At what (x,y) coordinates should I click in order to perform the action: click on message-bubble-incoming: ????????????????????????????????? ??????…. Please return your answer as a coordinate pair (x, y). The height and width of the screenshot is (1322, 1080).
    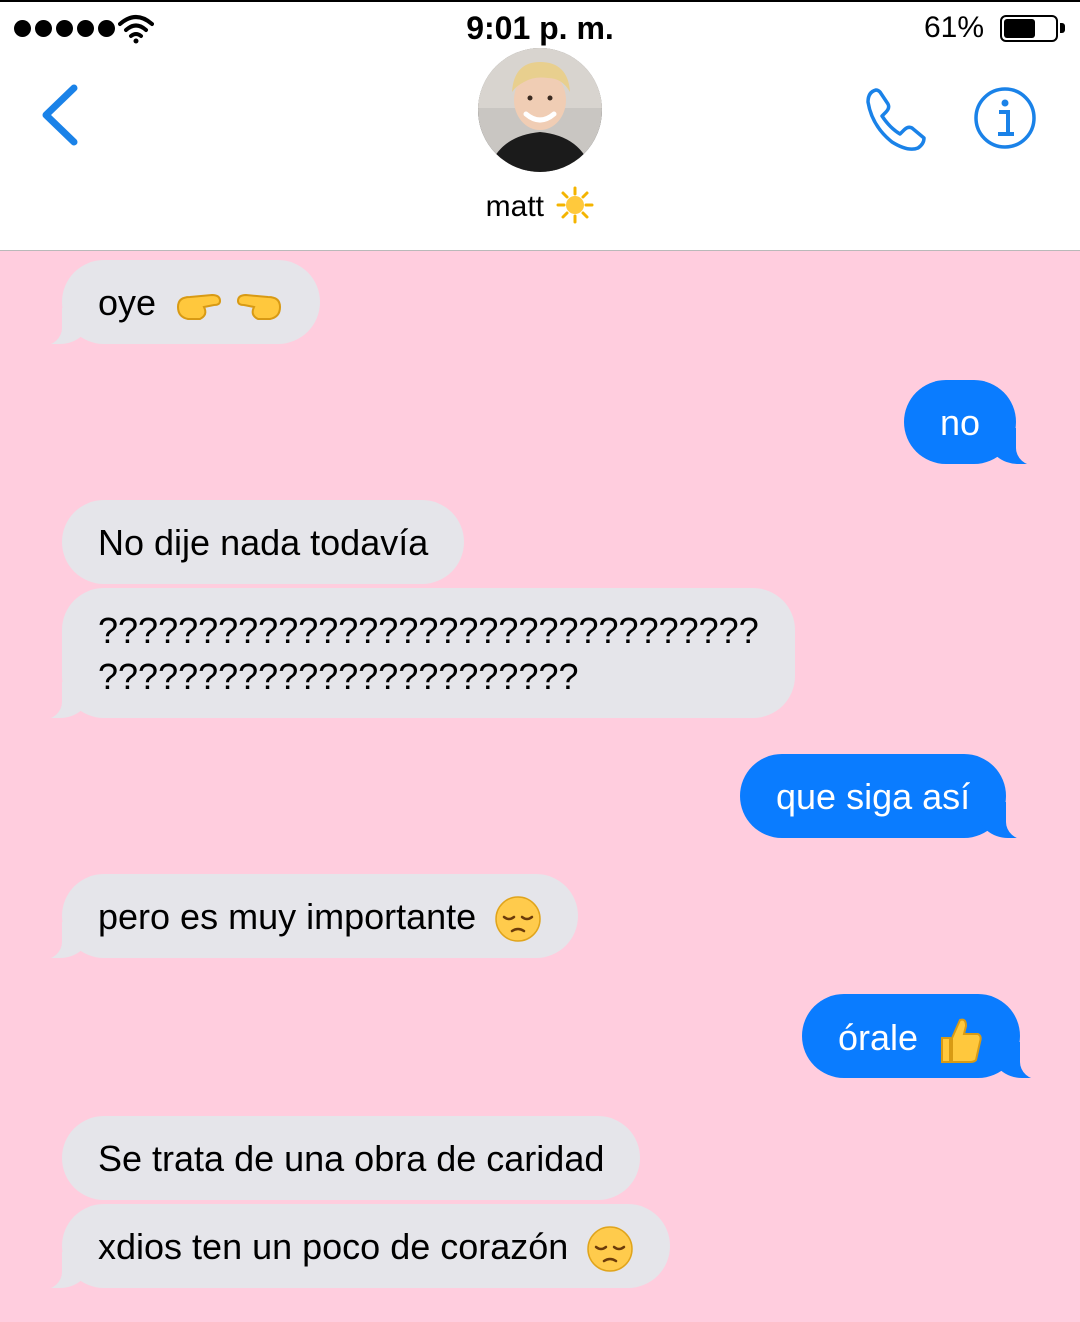
    Looking at the image, I should click on (415, 654).